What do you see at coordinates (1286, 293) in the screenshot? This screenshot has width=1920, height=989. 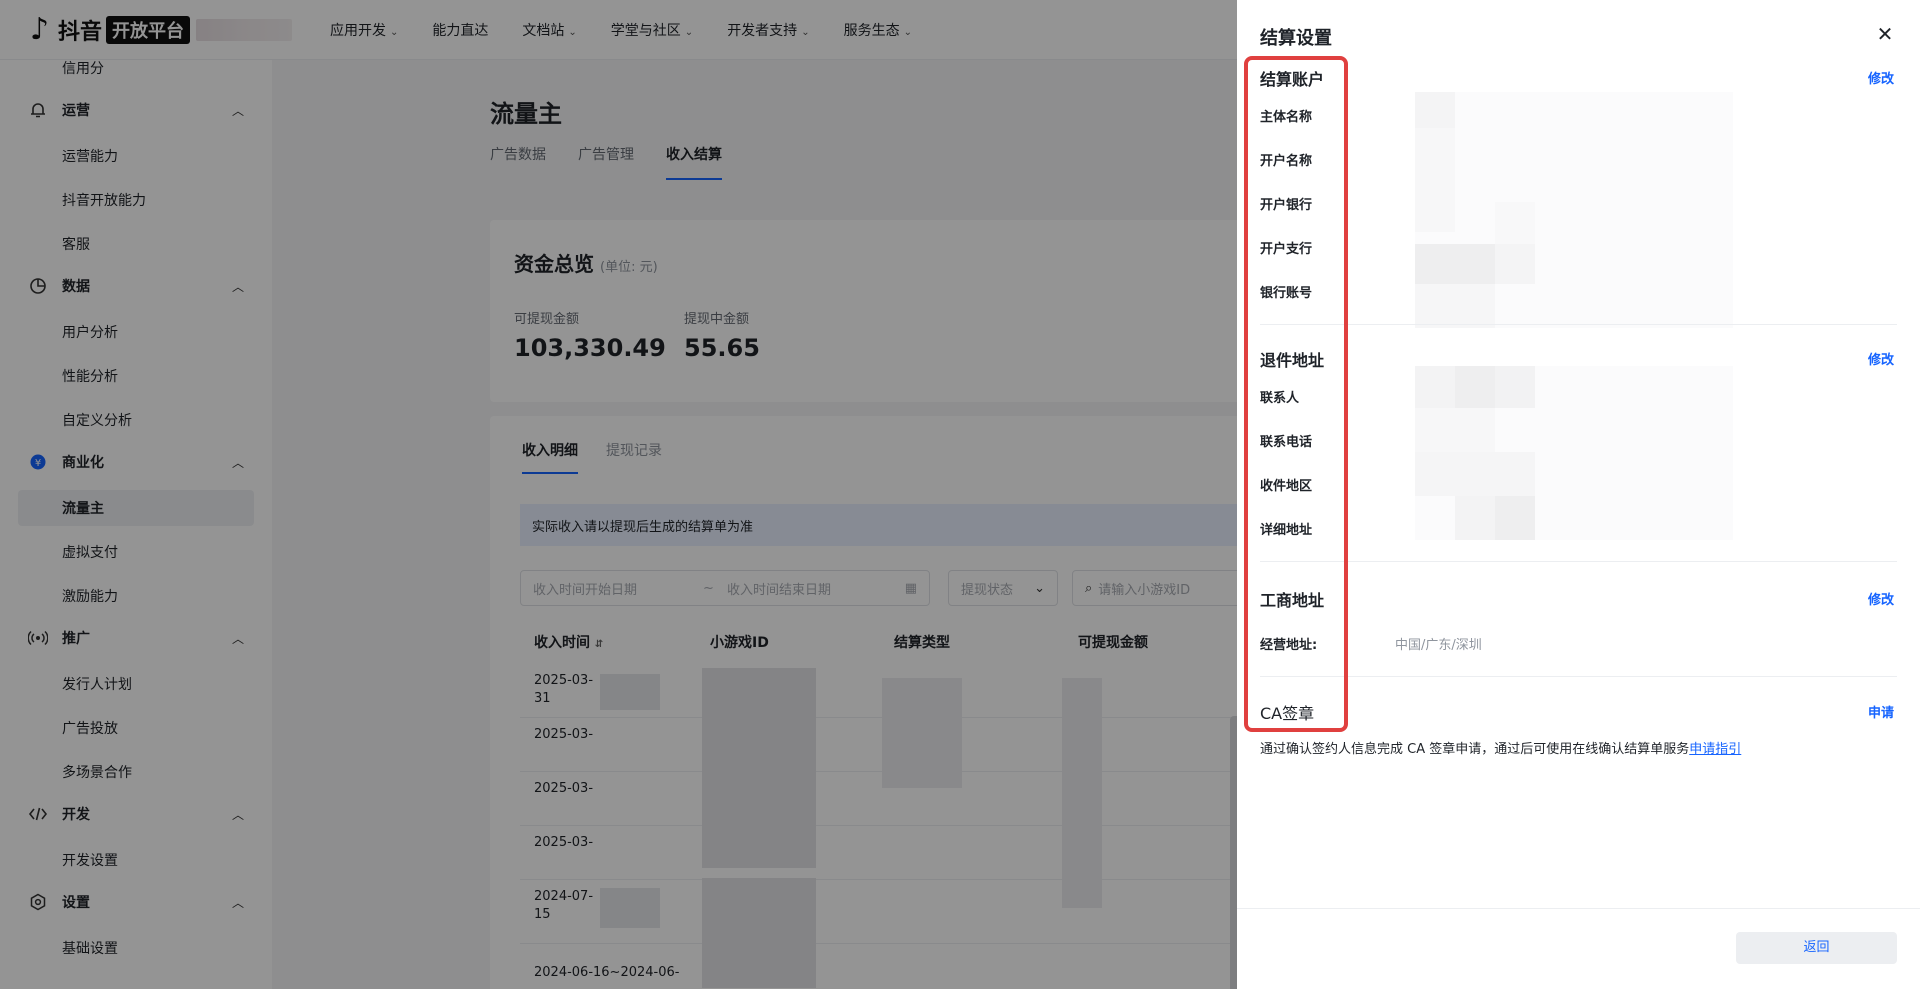 I see `field-account-number-label: 银行账号` at bounding box center [1286, 293].